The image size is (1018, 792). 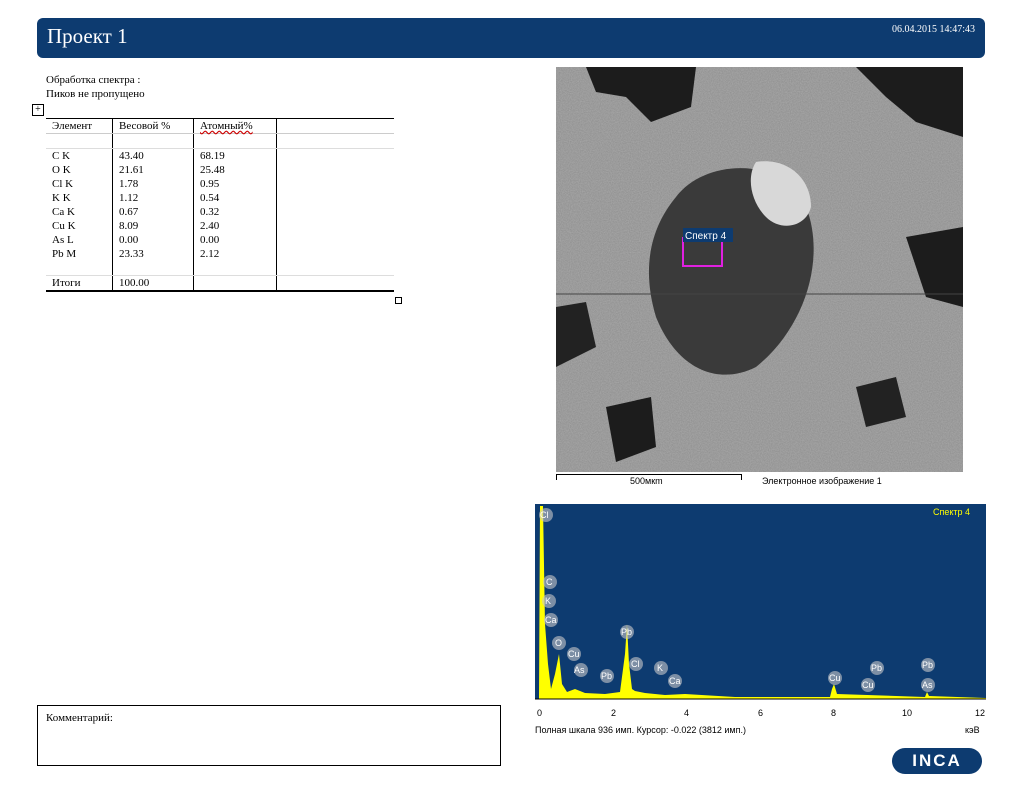 What do you see at coordinates (613, 713) in the screenshot?
I see `x-tick: 2` at bounding box center [613, 713].